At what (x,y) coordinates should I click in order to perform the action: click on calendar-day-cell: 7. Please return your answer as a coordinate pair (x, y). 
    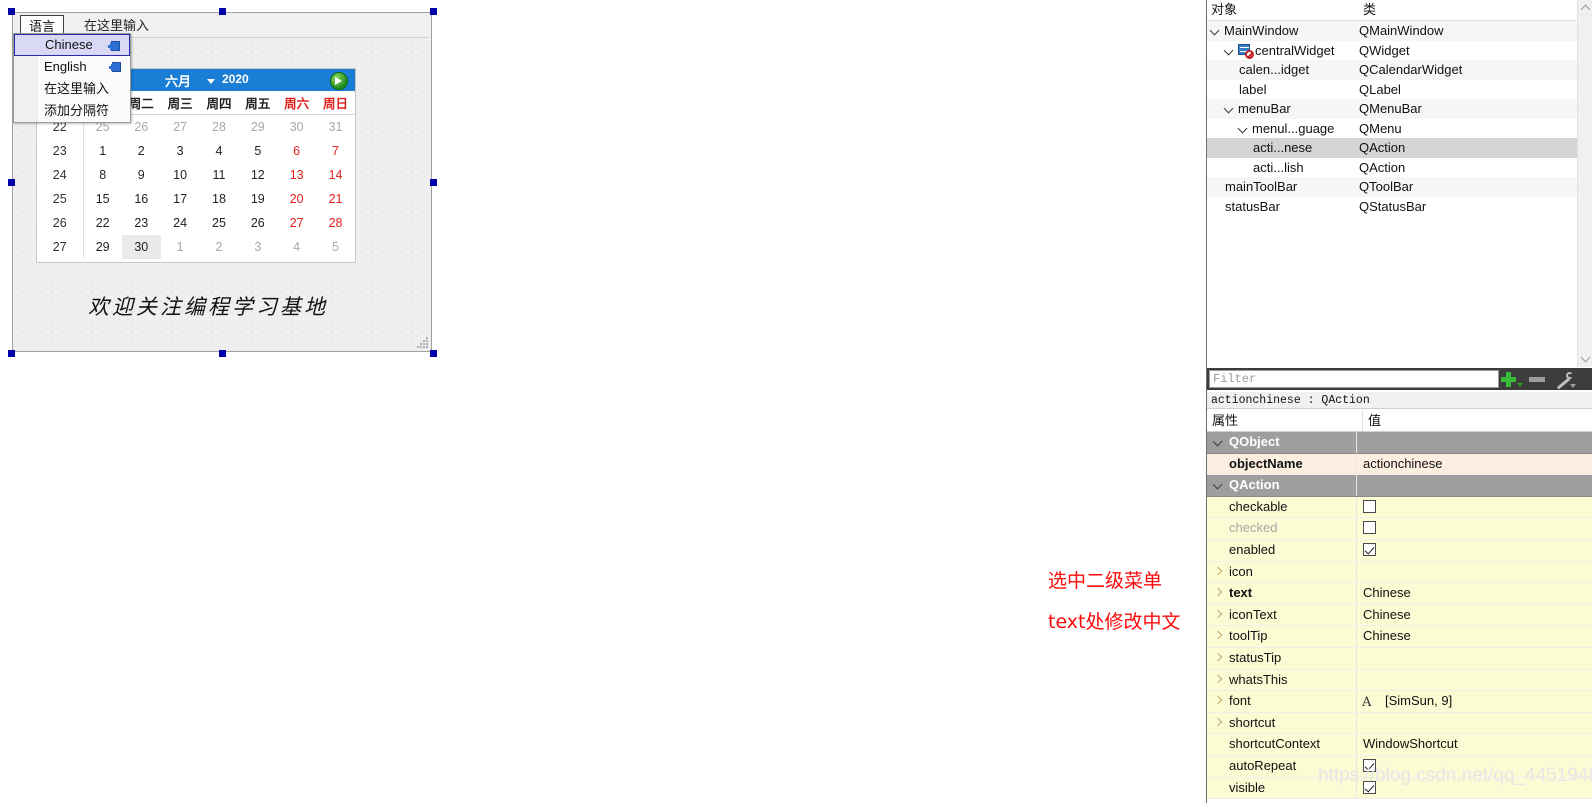
    Looking at the image, I should click on (335, 151).